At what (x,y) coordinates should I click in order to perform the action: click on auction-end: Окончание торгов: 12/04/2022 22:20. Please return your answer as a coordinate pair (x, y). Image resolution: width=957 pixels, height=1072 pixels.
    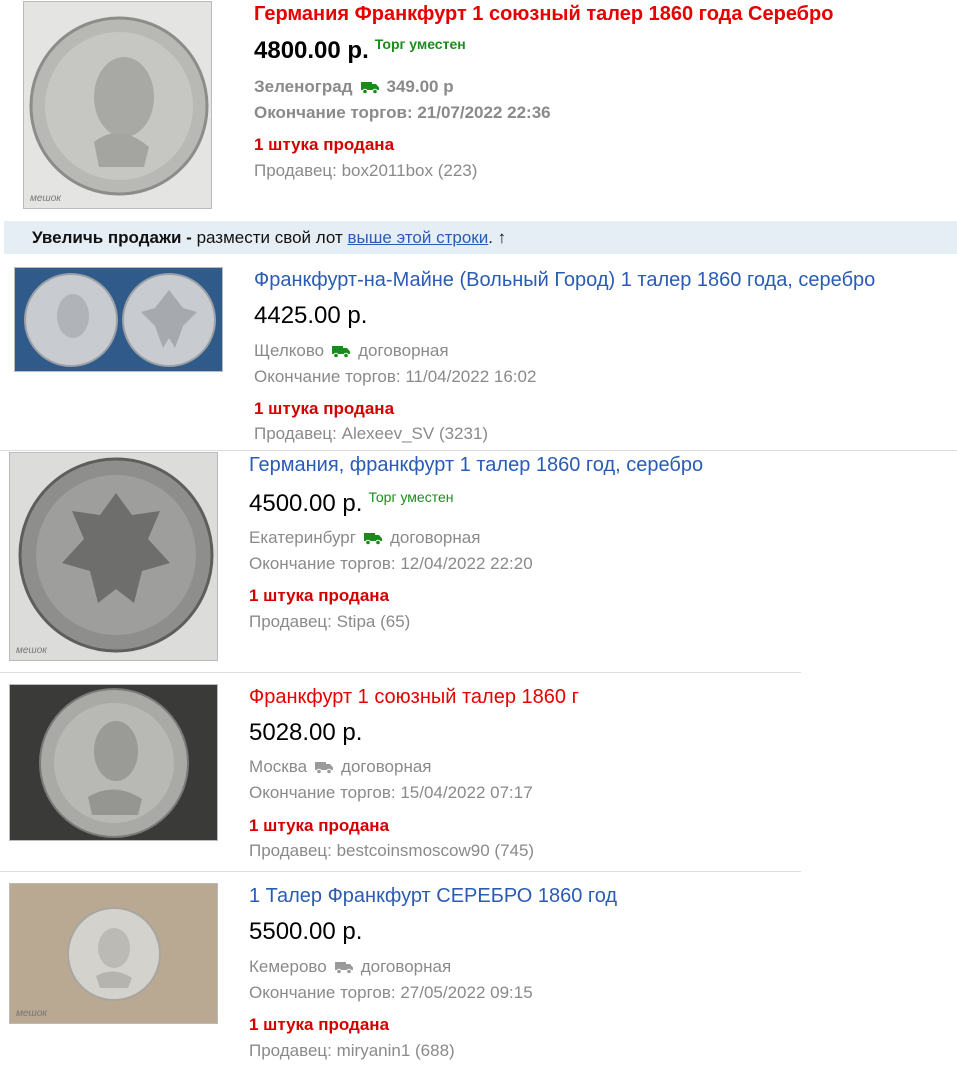
    Looking at the image, I should click on (391, 563).